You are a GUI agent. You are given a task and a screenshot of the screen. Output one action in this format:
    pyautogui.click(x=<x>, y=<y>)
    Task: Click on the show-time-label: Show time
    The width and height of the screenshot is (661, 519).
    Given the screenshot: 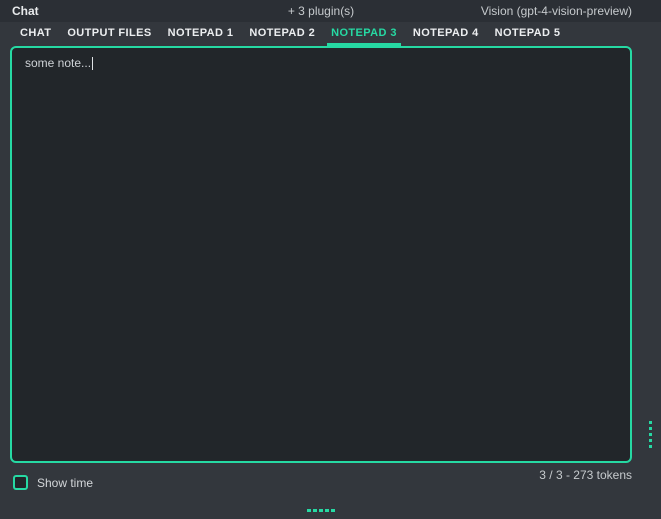 What is the action you would take?
    pyautogui.click(x=65, y=482)
    